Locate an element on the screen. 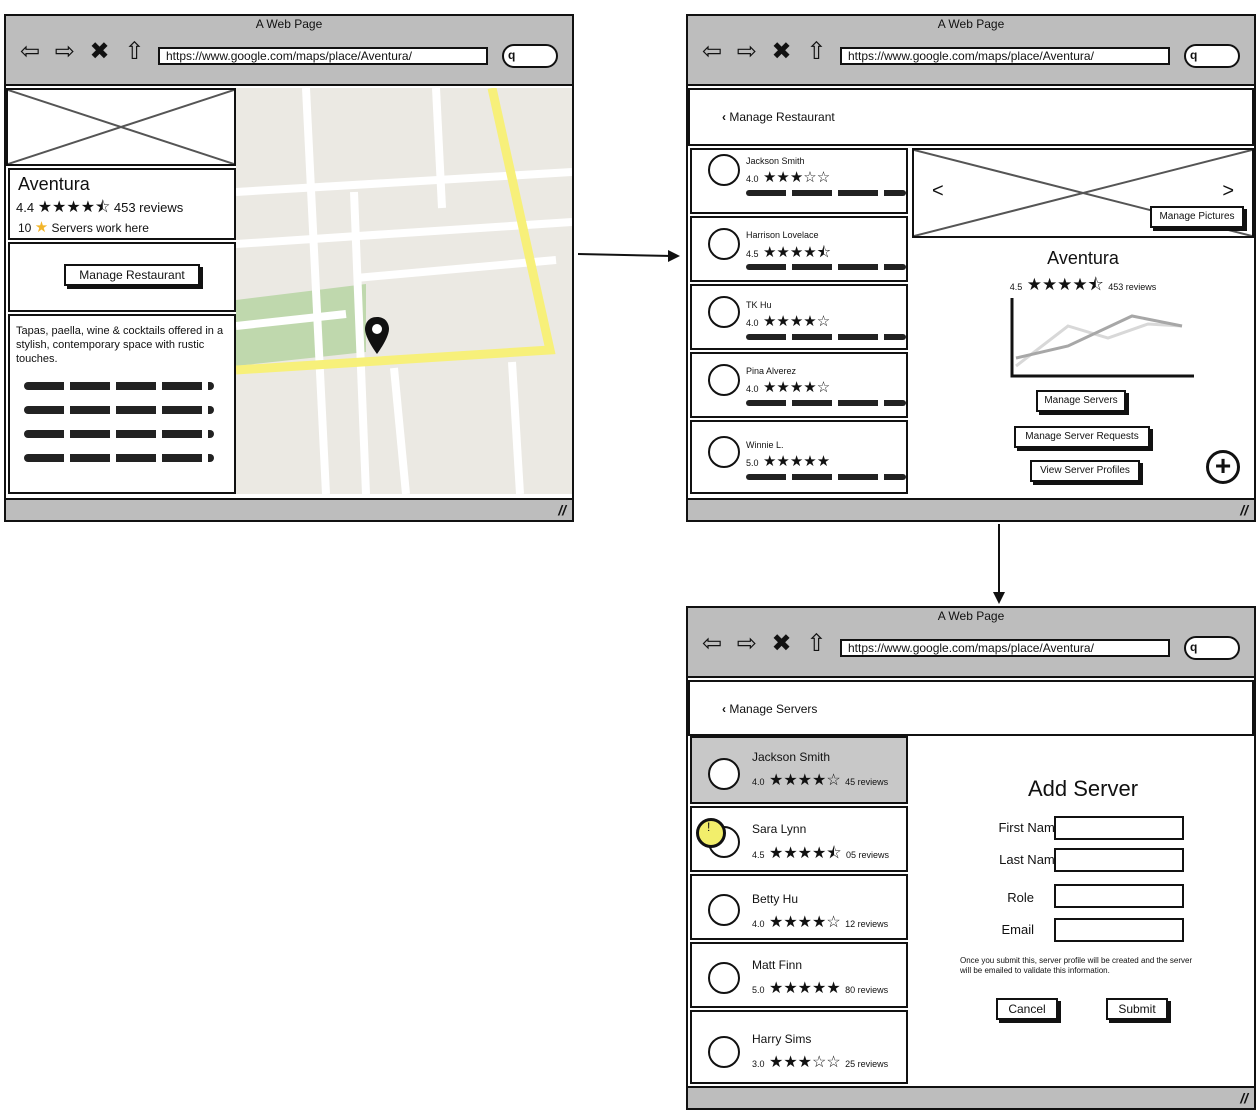 The image size is (1256, 1117). list-item: TK Hu 4.0 ★★★★☆ is located at coordinates (799, 317).